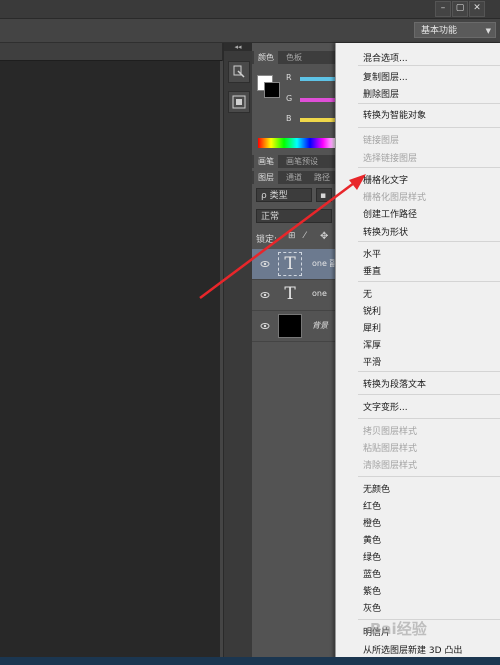 The height and width of the screenshot is (665, 500). I want to click on chevron-down-icon: ▼, so click(488, 31).